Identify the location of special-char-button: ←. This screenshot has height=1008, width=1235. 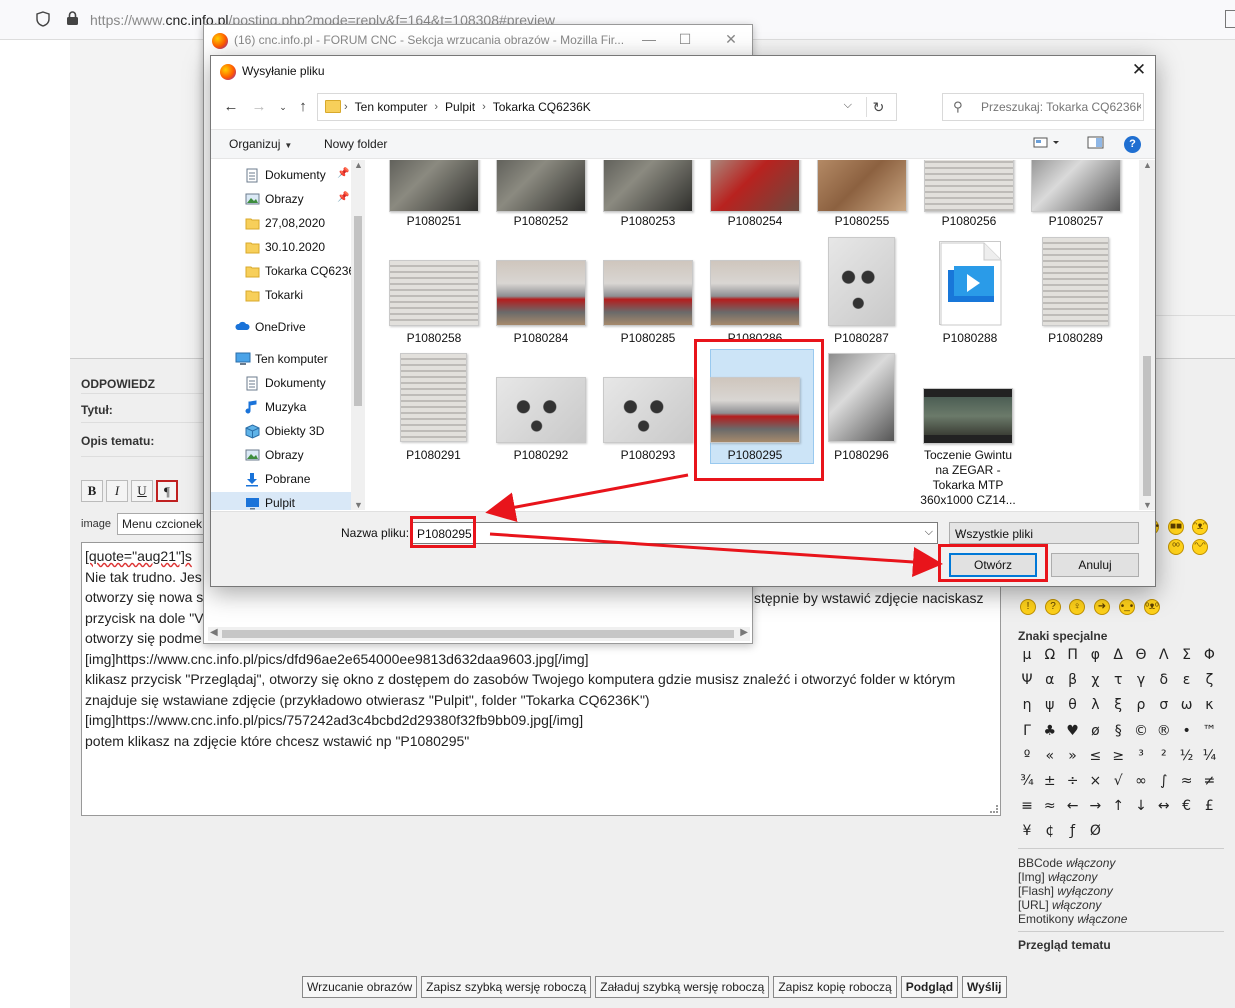
(1073, 806).